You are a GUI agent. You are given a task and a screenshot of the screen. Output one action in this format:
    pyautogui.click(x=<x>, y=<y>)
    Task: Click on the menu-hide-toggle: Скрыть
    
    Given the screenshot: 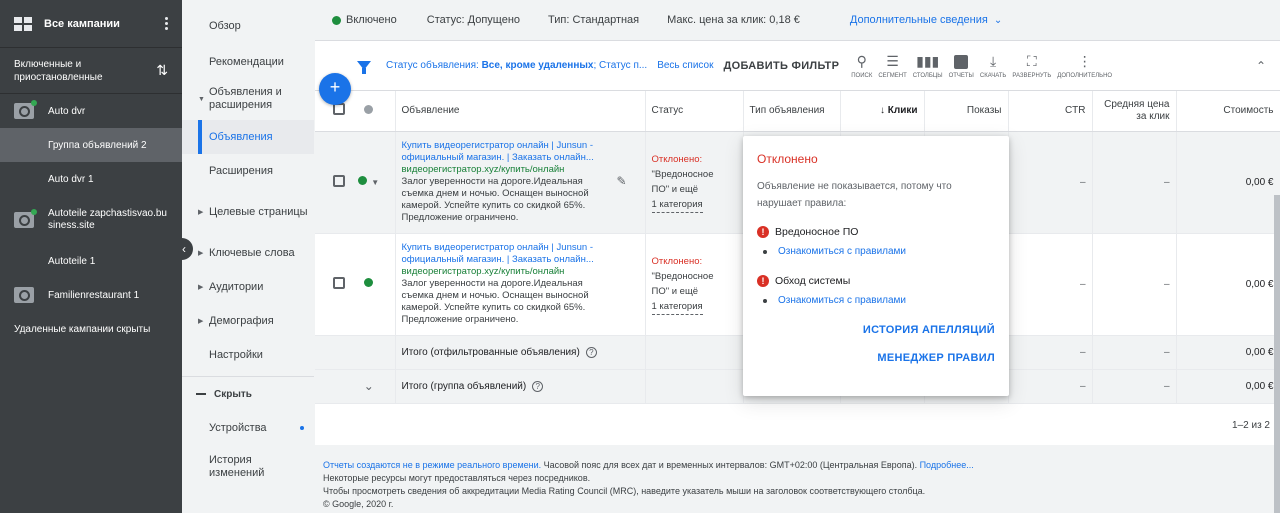 What is the action you would take?
    pyautogui.click(x=248, y=394)
    